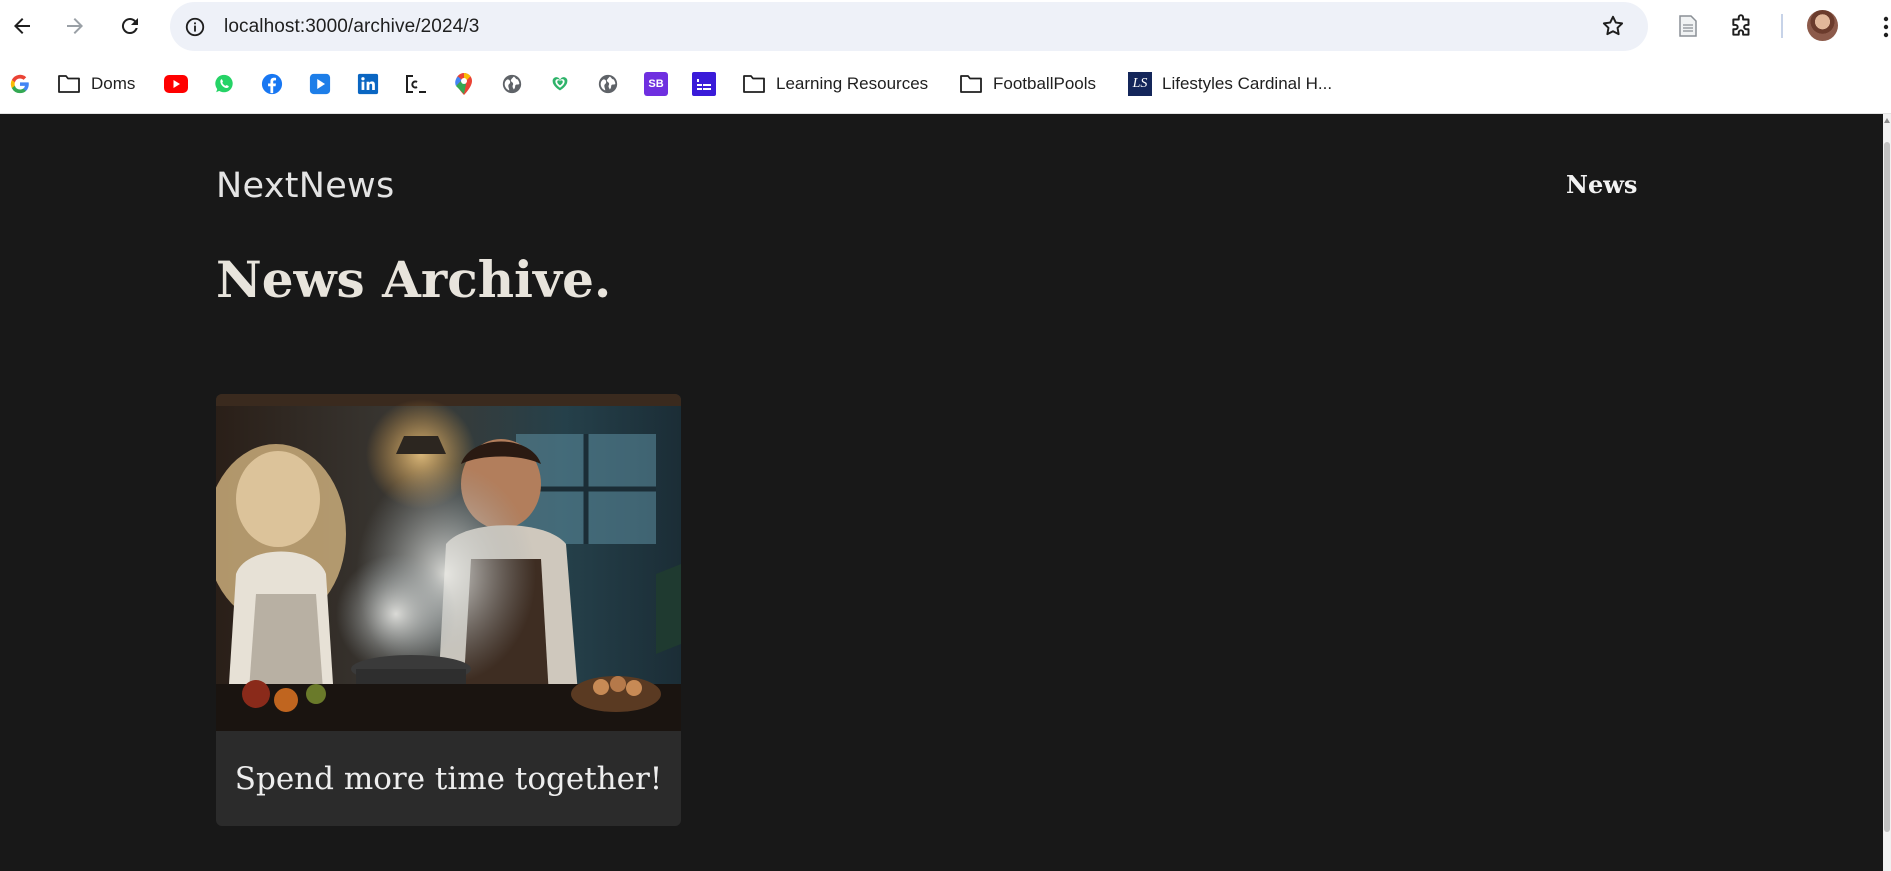 This screenshot has width=1891, height=871. Describe the element at coordinates (194, 26) in the screenshot. I see `site-info-icon` at that location.